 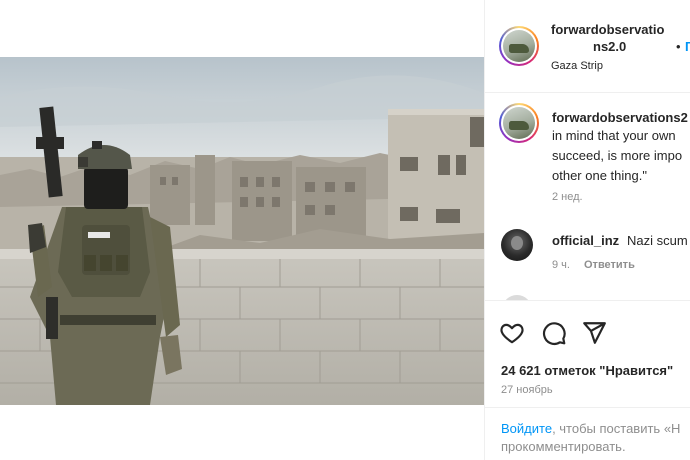 What do you see at coordinates (567, 197) in the screenshot?
I see `caption-timestamp: 2 нед.` at bounding box center [567, 197].